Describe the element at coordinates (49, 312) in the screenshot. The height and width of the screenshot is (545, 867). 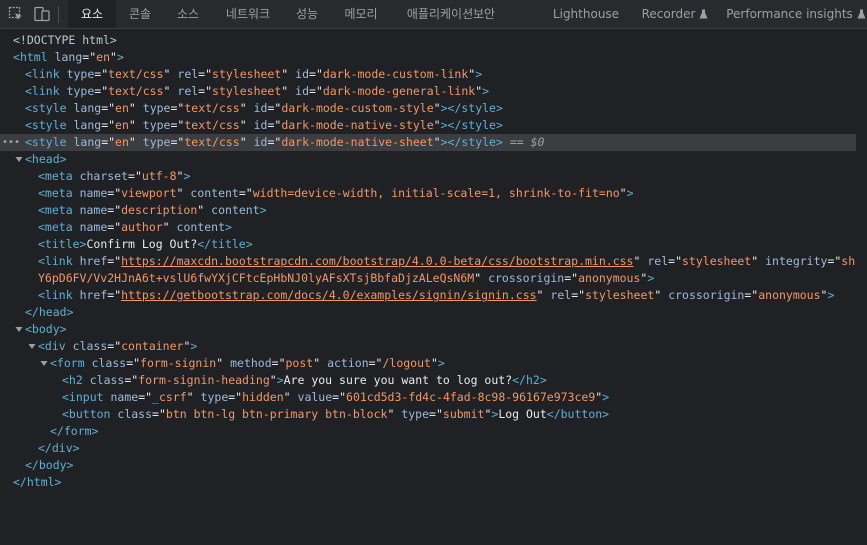
I see `head-close-tag: </head>` at that location.